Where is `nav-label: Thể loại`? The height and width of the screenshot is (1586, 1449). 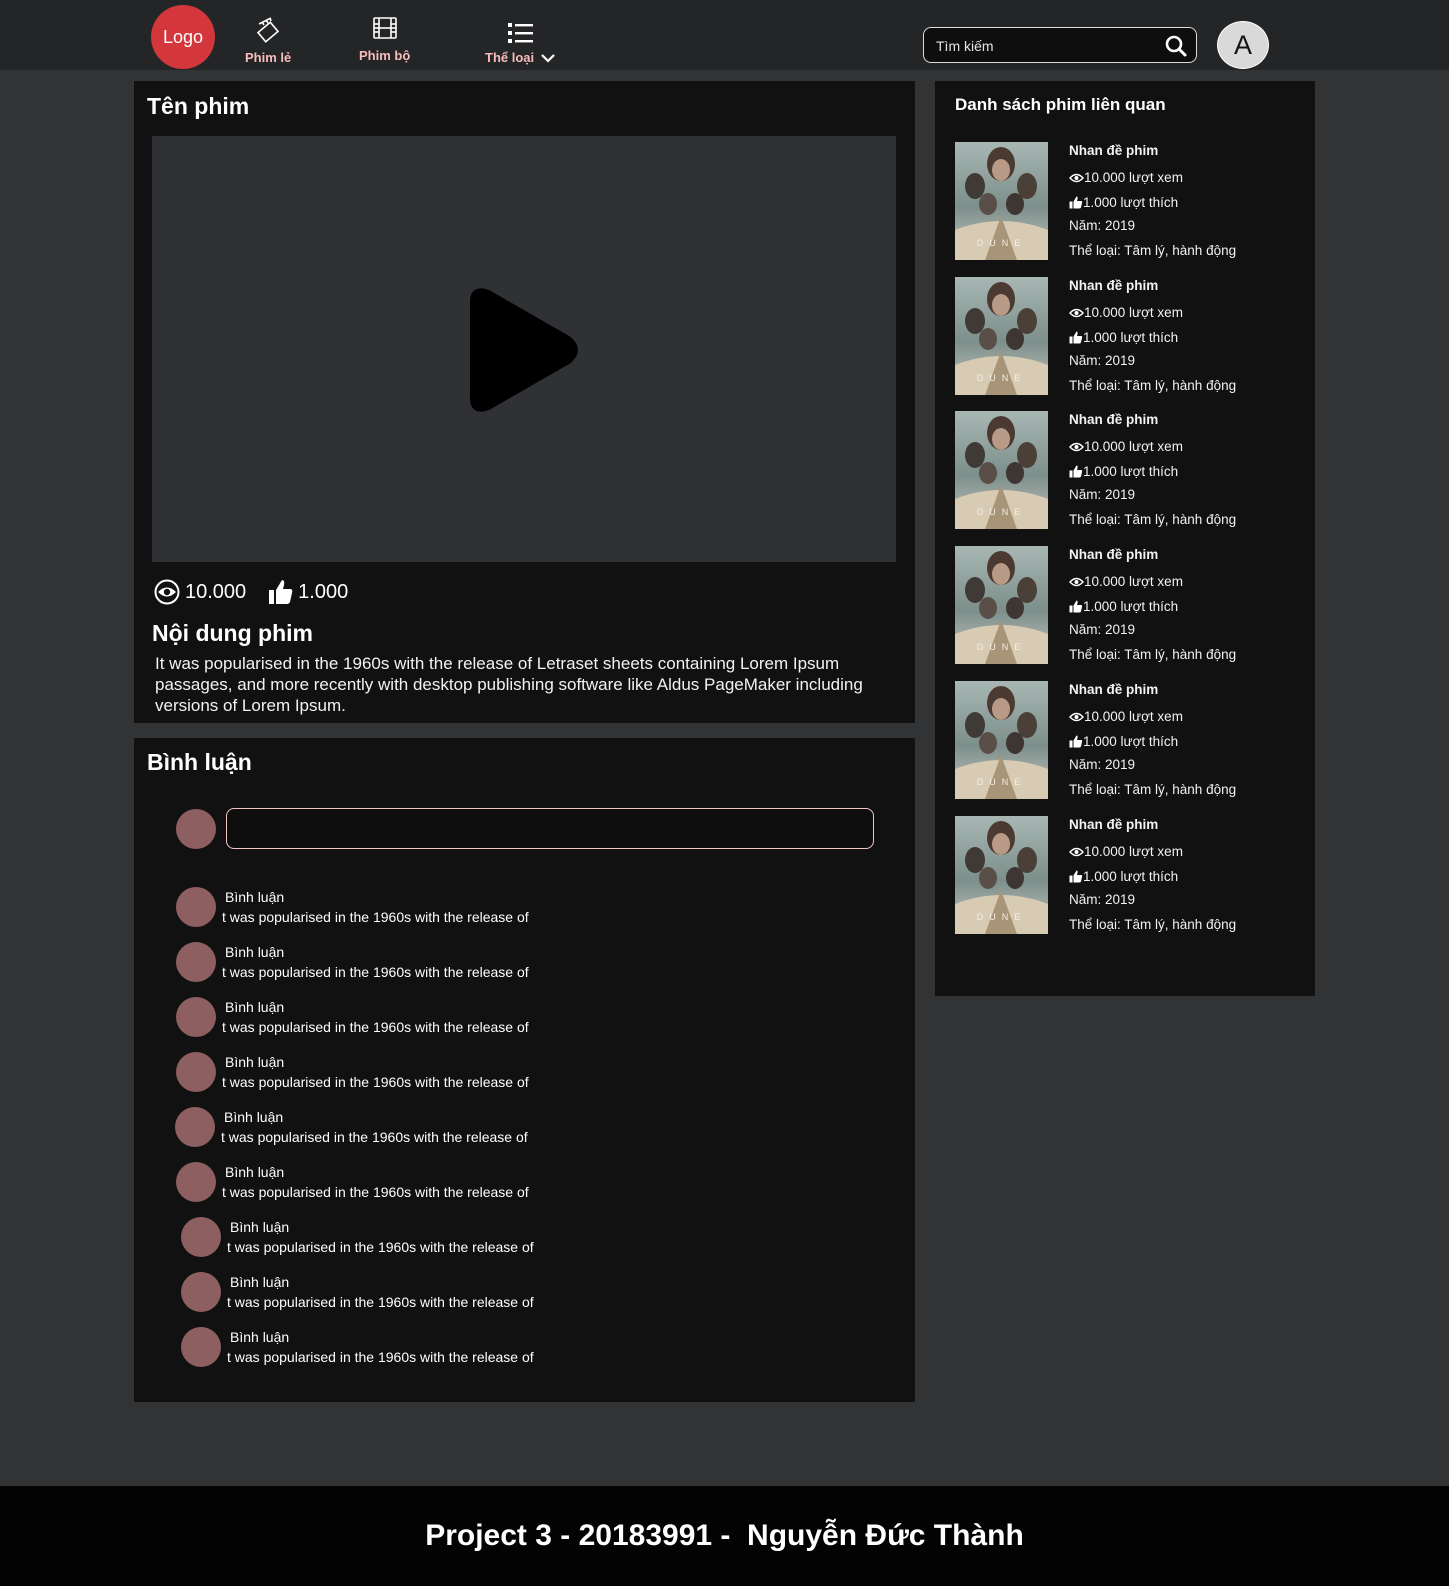 nav-label: Thể loại is located at coordinates (510, 57).